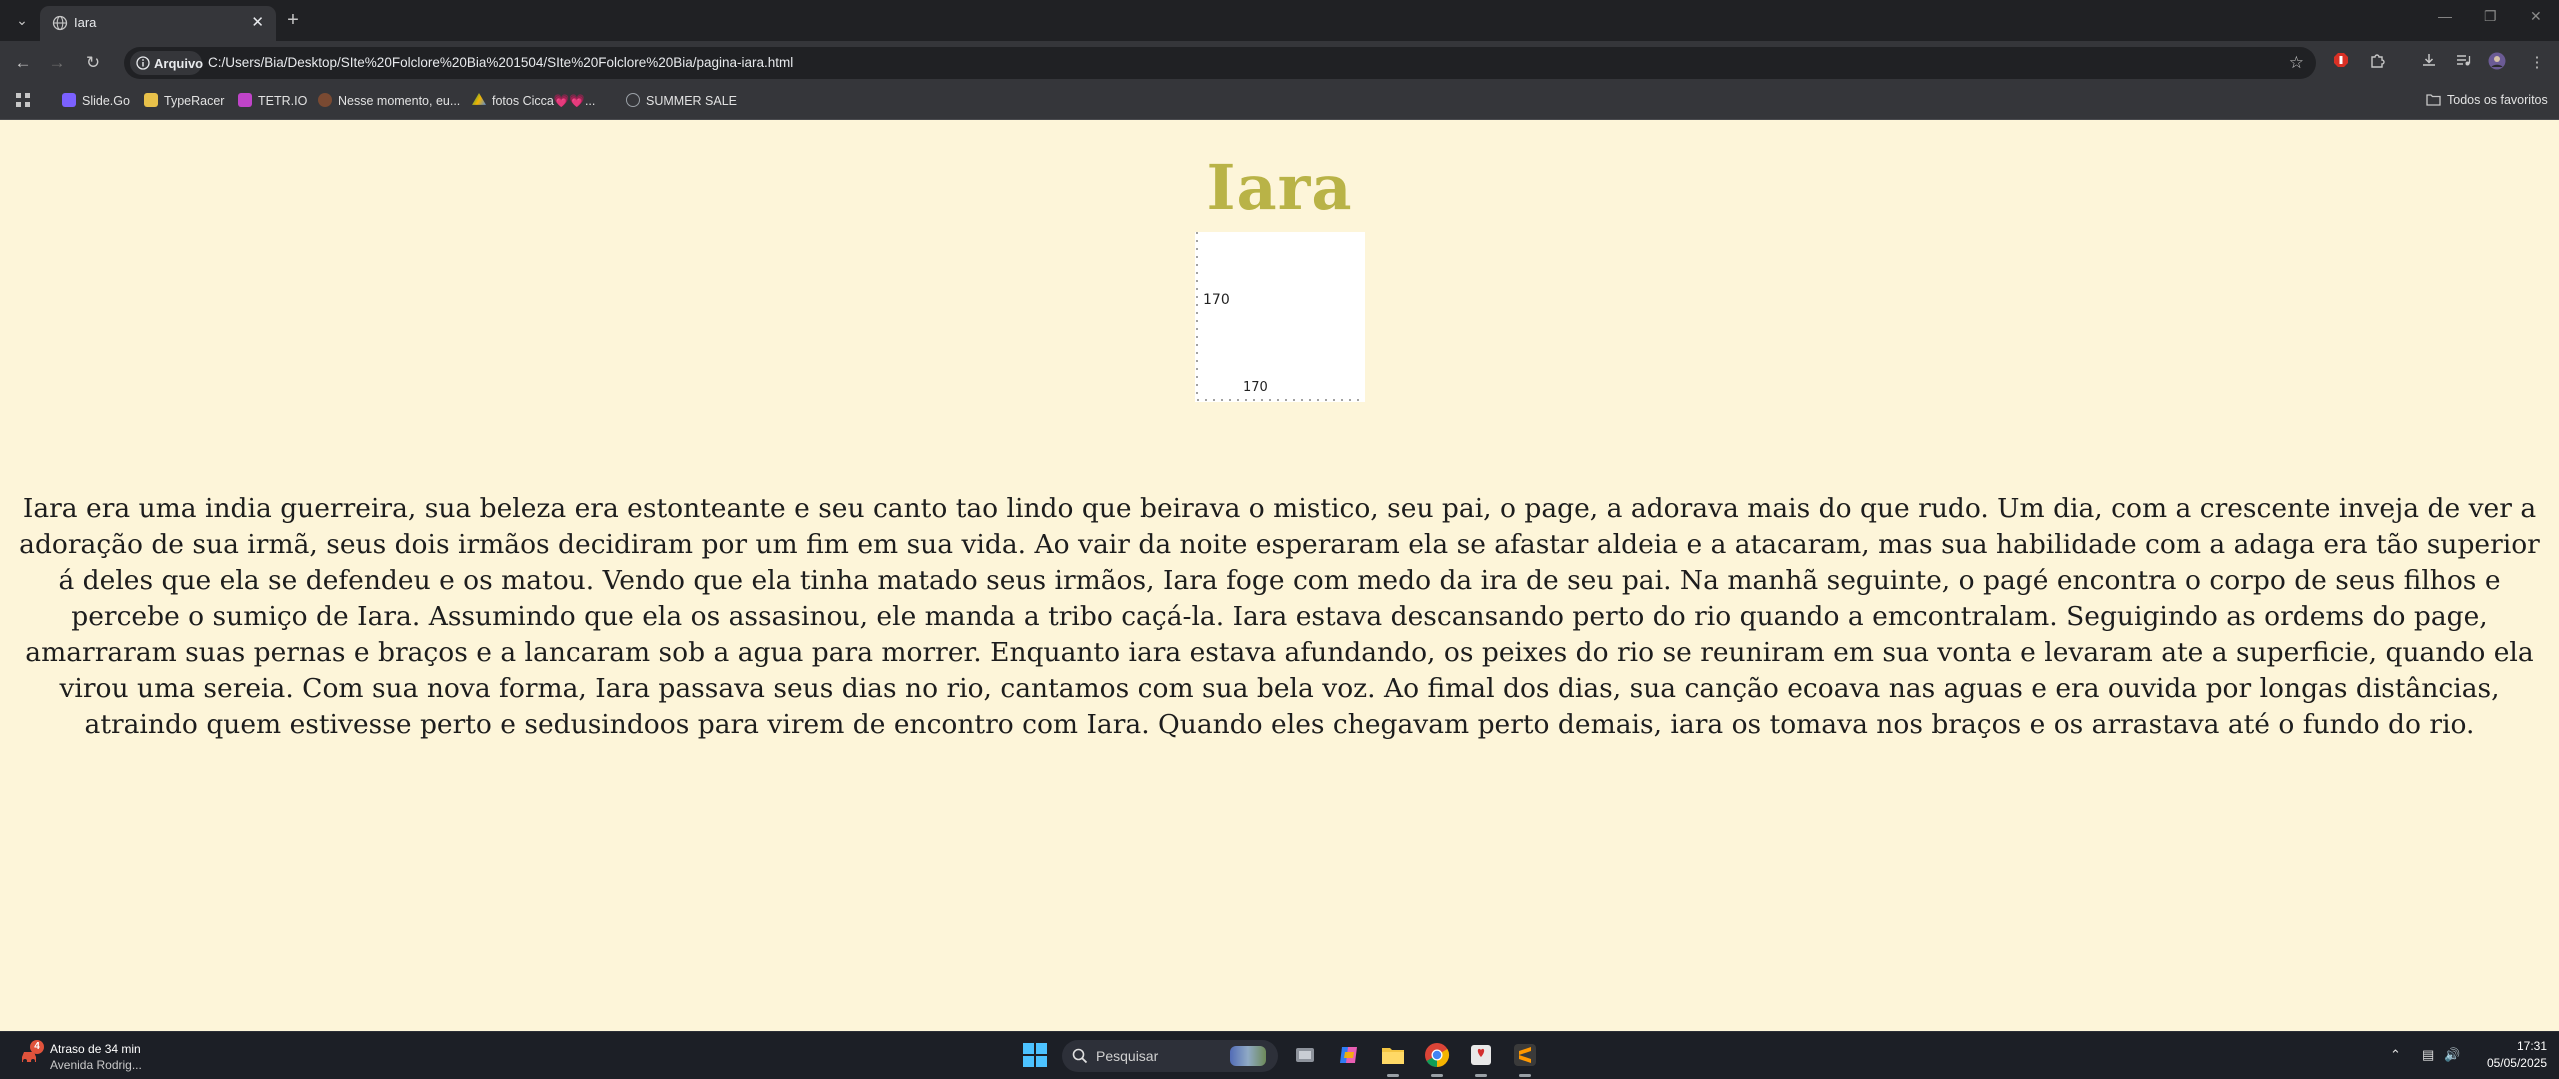 This screenshot has height=1079, width=2559. I want to click on browser-titlebar: ⌄ Iara ✕ + — ❐ ✕, so click(1279, 20).